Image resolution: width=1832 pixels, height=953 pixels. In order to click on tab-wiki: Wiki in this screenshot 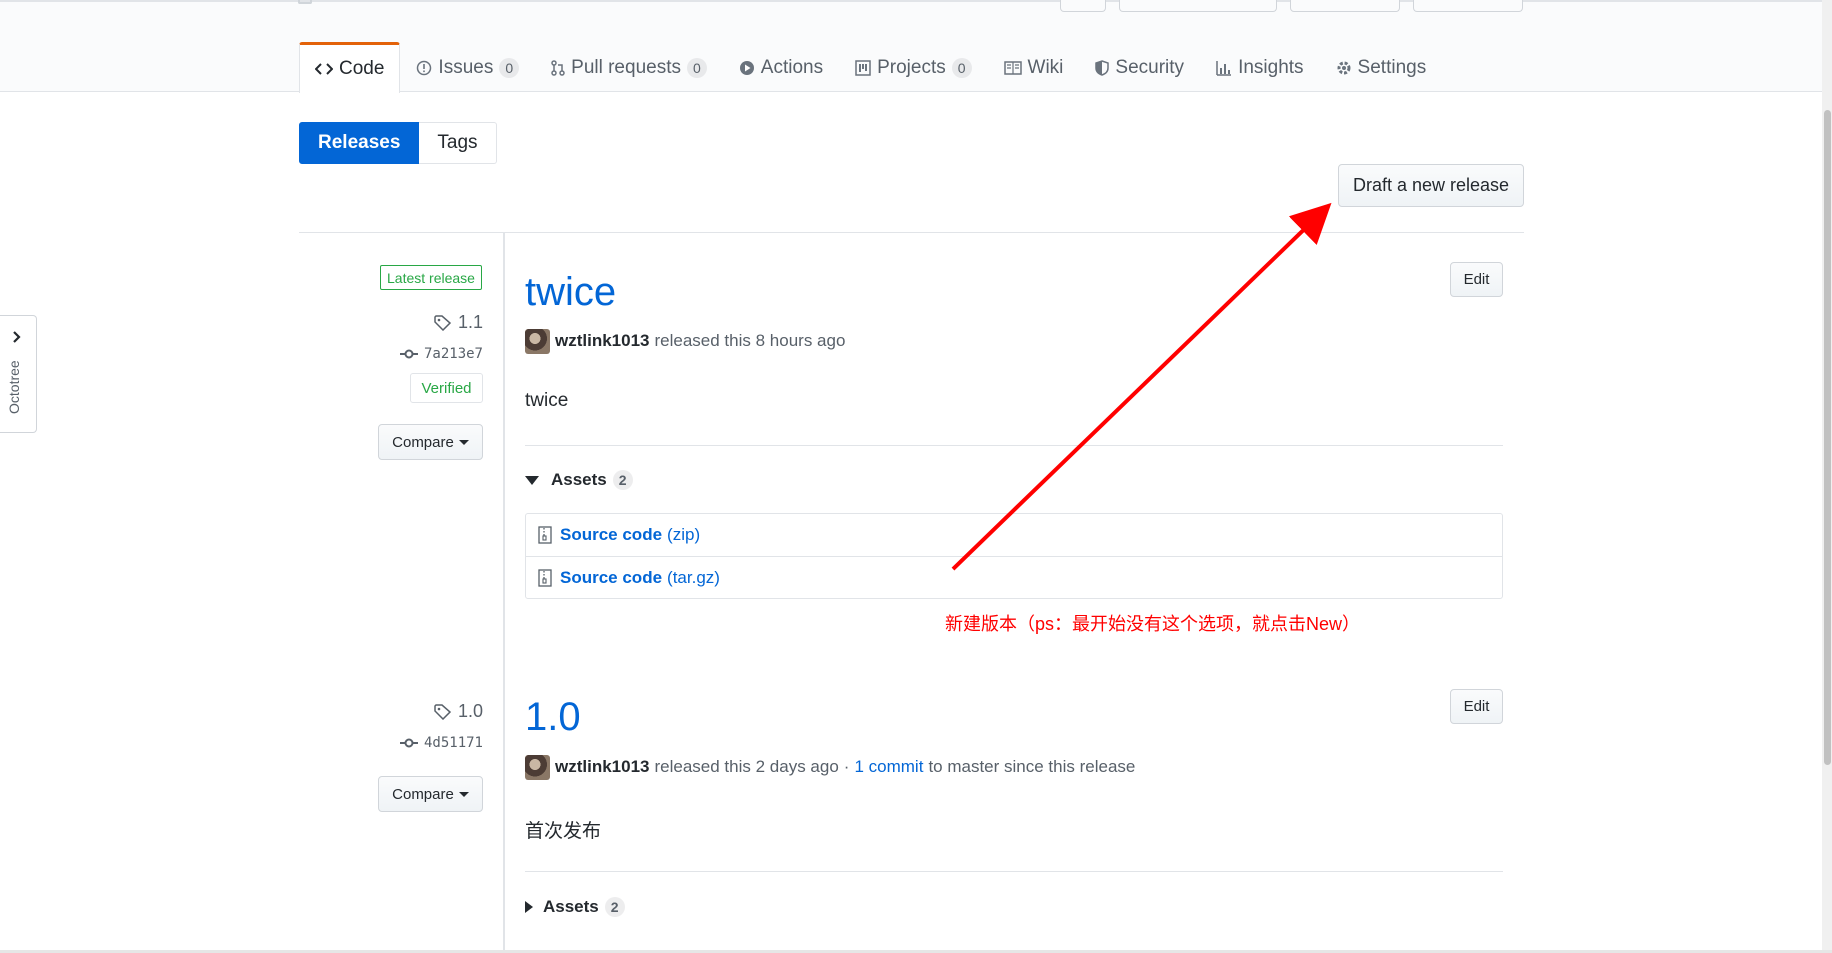, I will do `click(1034, 67)`.